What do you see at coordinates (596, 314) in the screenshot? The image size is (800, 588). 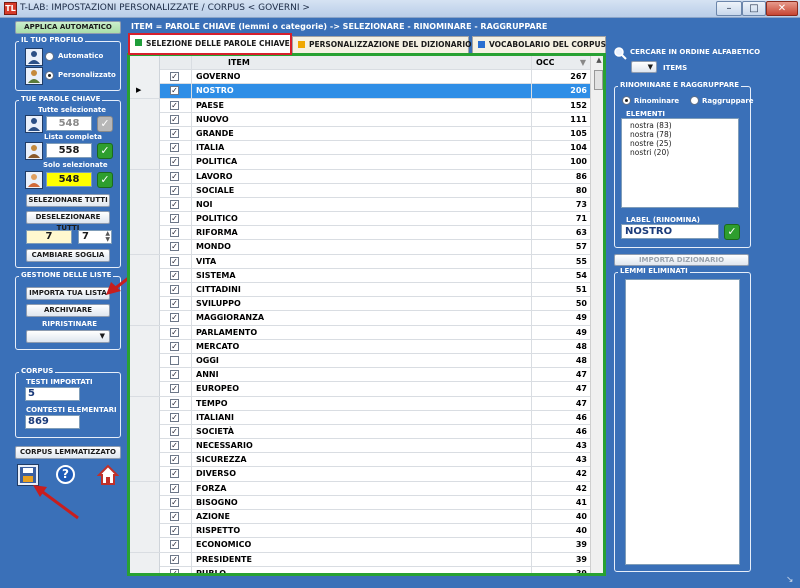 I see `table-scrollbar: ▲` at bounding box center [596, 314].